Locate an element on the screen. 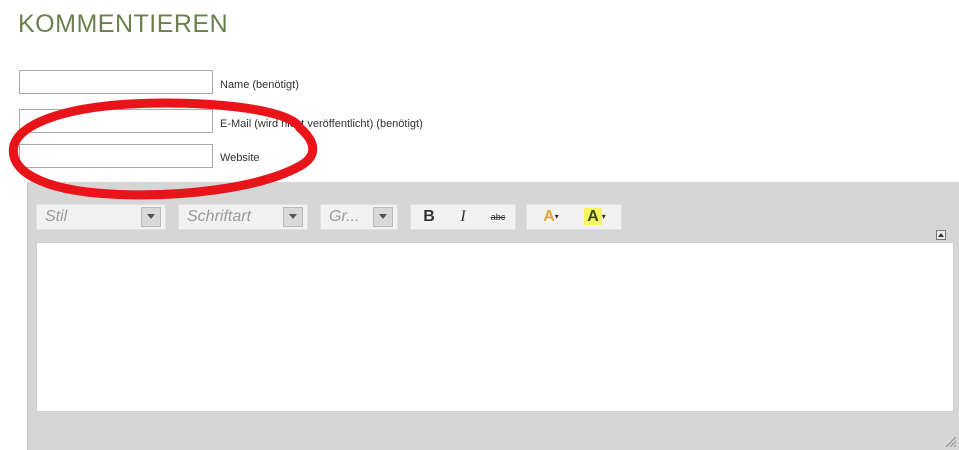 The height and width of the screenshot is (450, 959). text-color-button: A▾ is located at coordinates (551, 217).